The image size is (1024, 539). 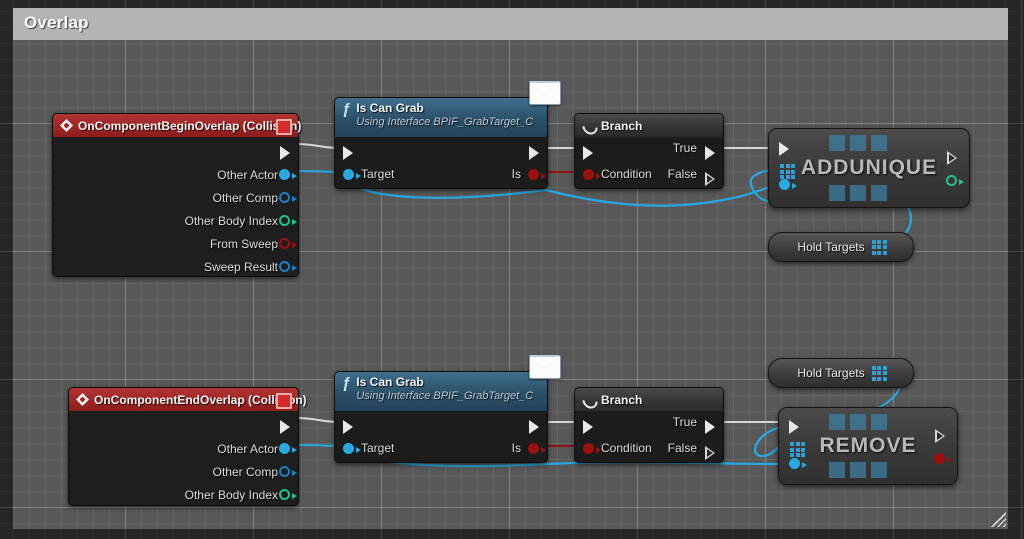 I want to click on node-branch-bottom: Branch True Condition False, so click(x=649, y=425).